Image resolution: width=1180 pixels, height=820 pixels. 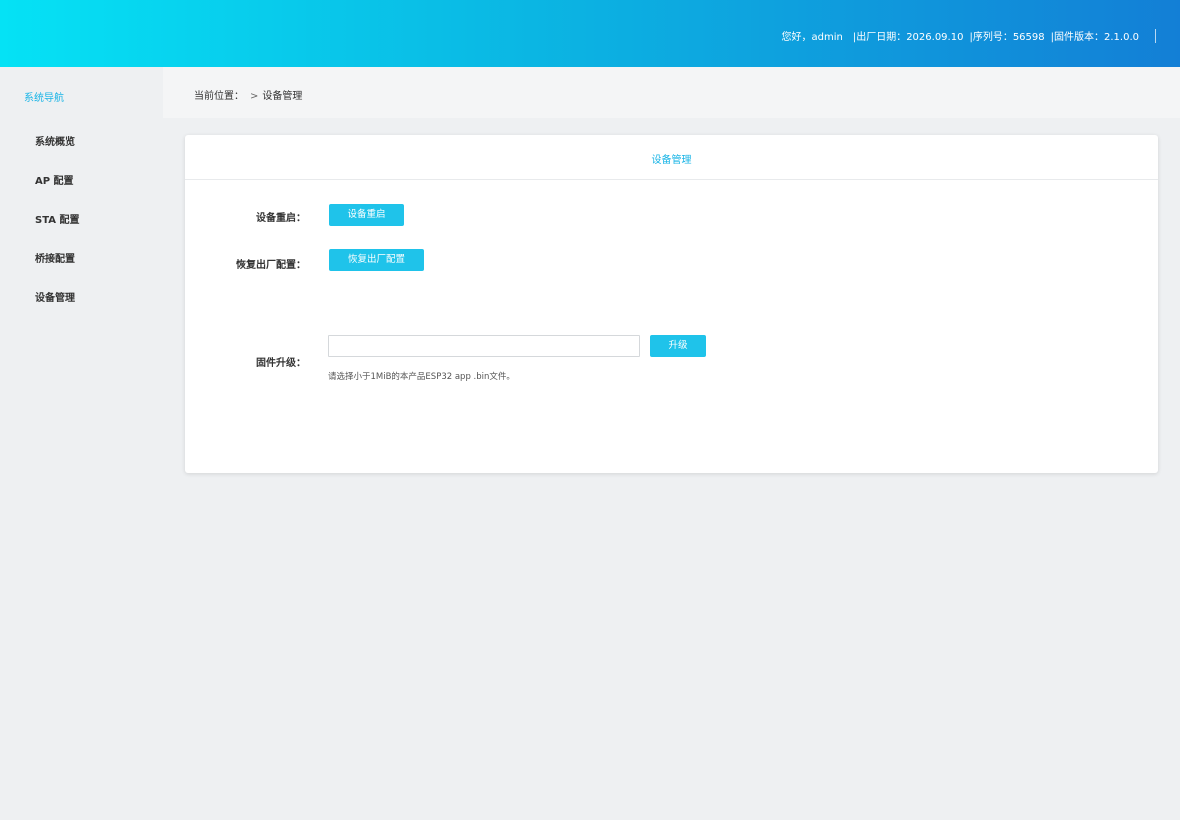 What do you see at coordinates (281, 218) in the screenshot?
I see `reboot-label: 设备重启：` at bounding box center [281, 218].